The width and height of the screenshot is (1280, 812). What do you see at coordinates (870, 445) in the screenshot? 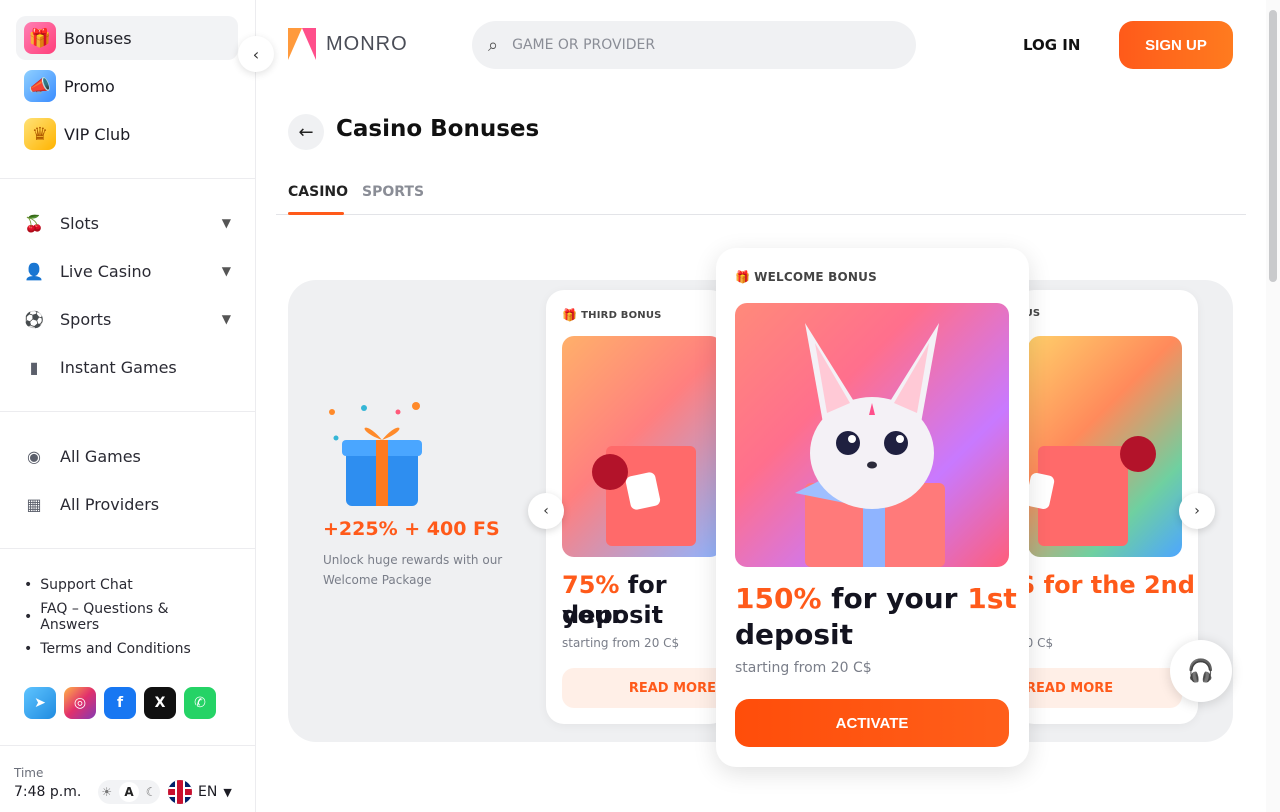
I see `fox-in-gift-illustration` at bounding box center [870, 445].